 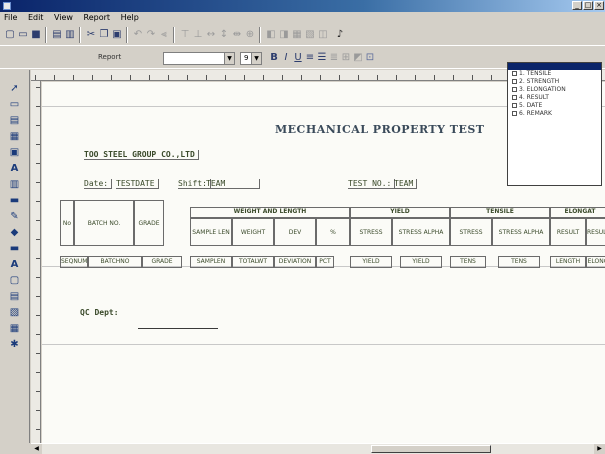 What do you see at coordinates (372, 184) in the screenshot?
I see `test-no-label: TEST NO.:` at bounding box center [372, 184].